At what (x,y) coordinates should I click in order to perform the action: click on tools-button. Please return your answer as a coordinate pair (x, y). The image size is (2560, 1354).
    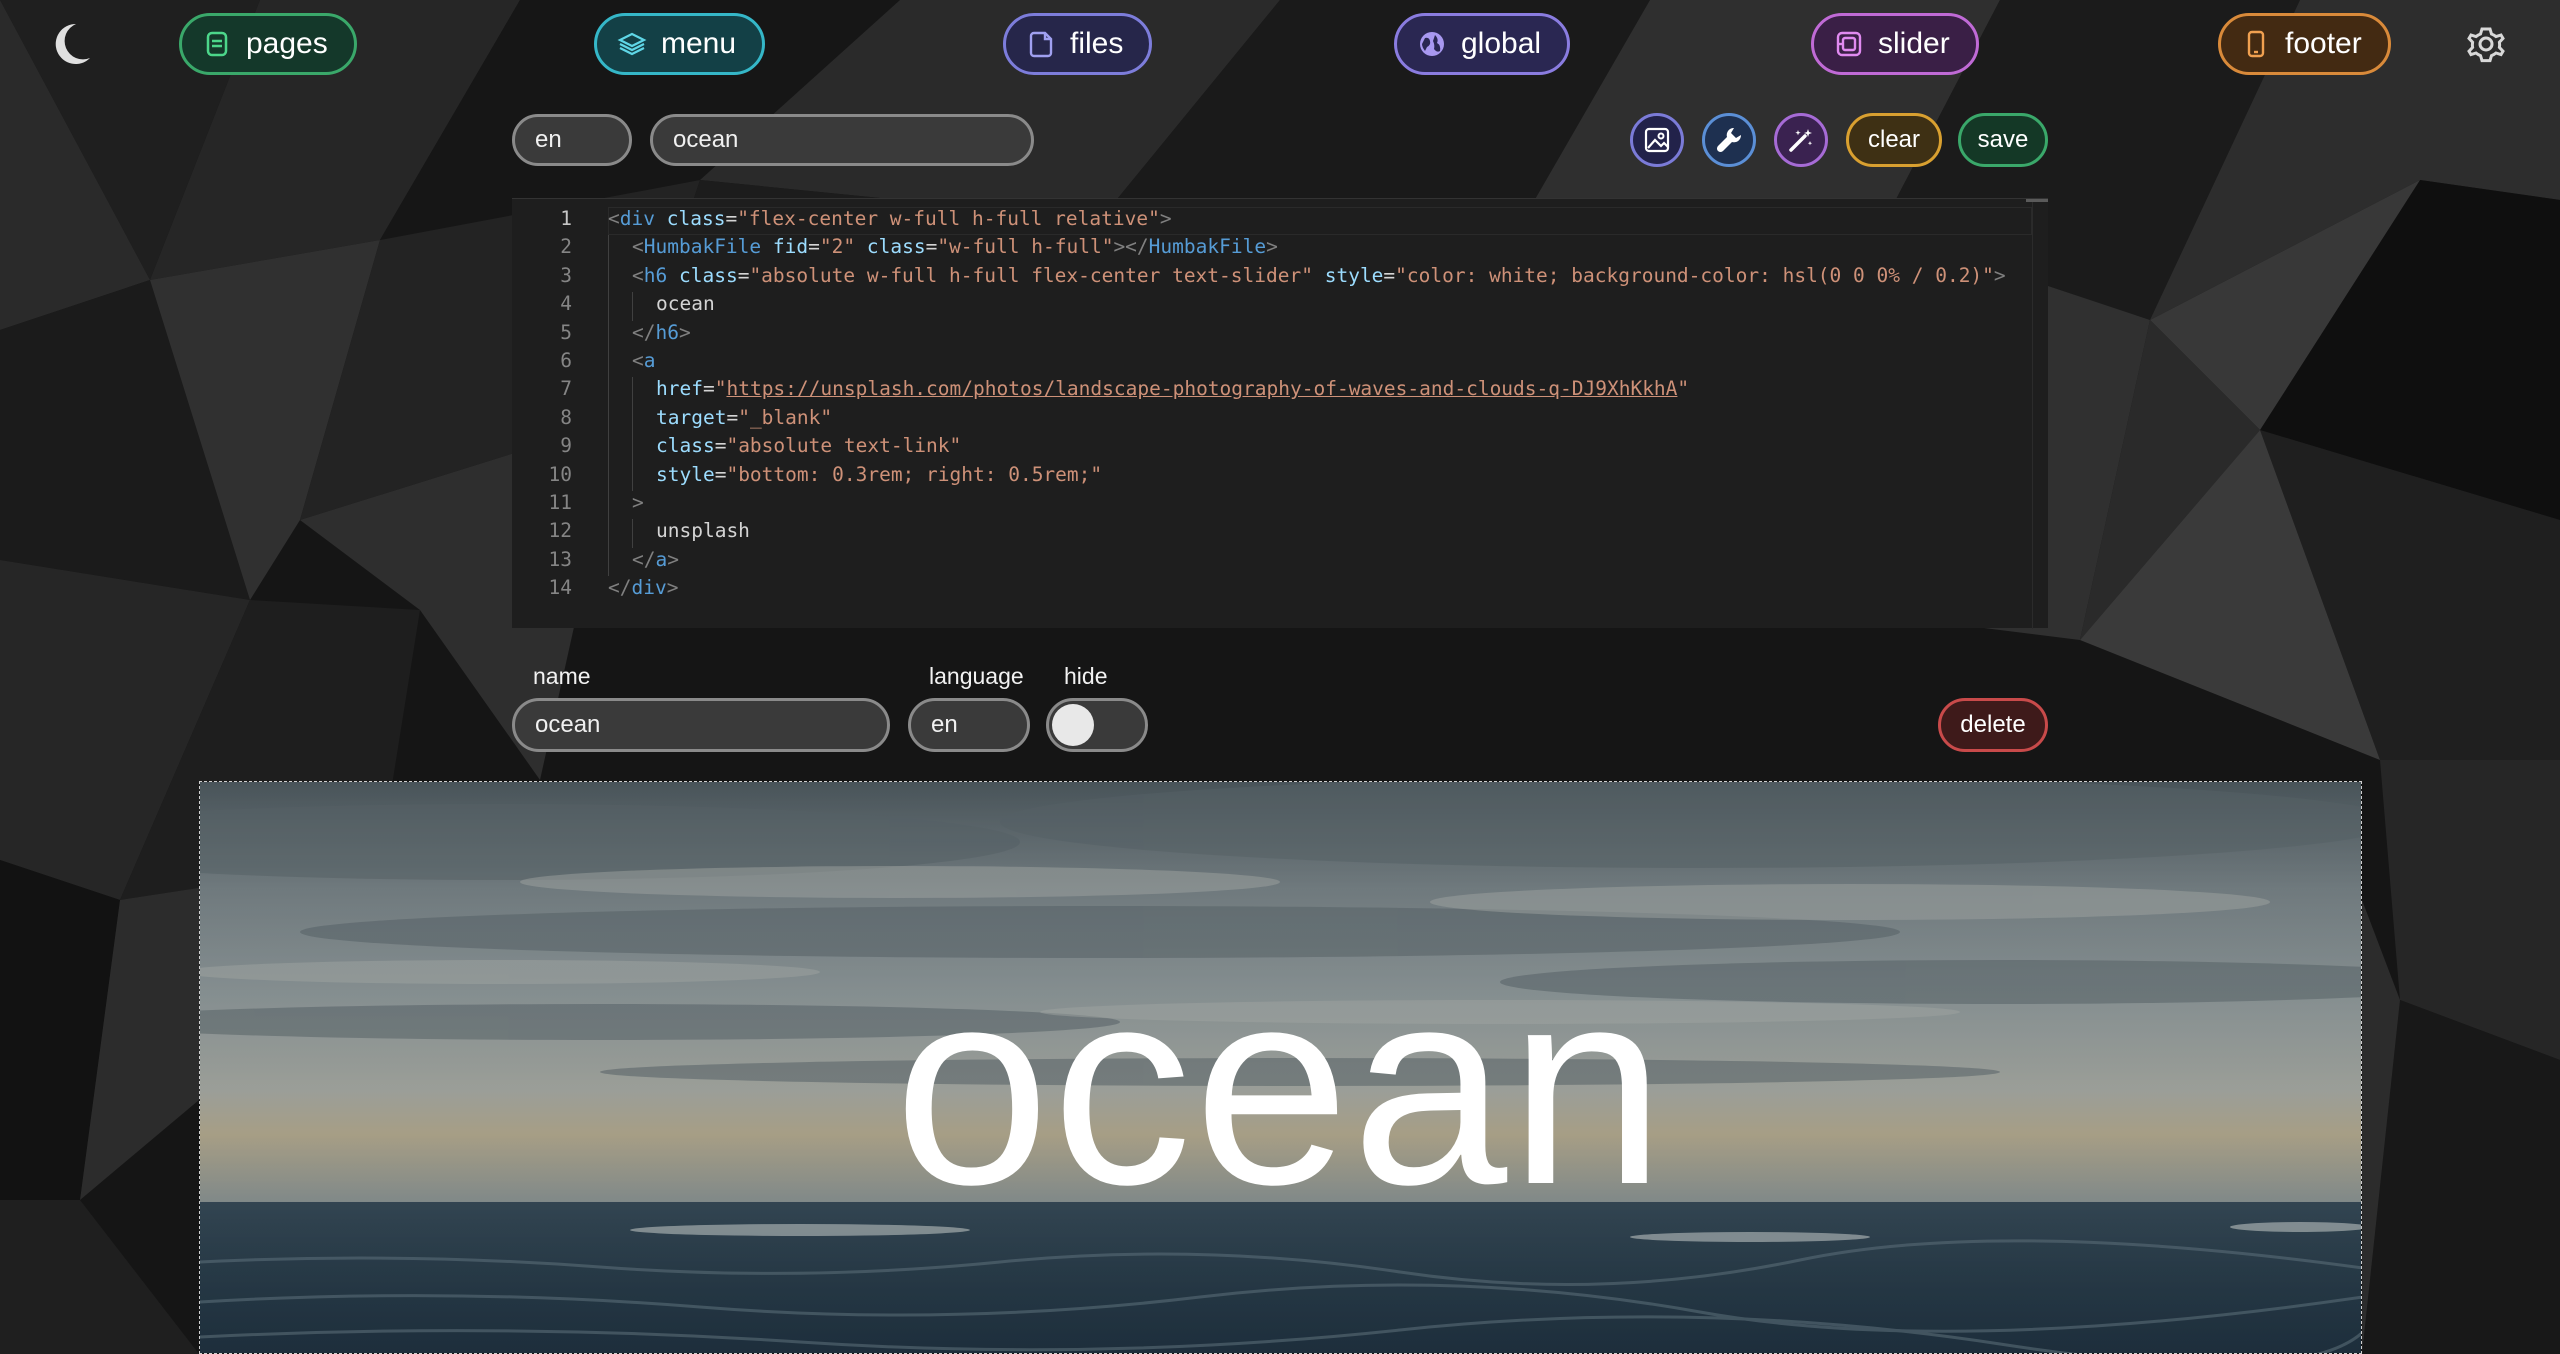
    Looking at the image, I should click on (1729, 140).